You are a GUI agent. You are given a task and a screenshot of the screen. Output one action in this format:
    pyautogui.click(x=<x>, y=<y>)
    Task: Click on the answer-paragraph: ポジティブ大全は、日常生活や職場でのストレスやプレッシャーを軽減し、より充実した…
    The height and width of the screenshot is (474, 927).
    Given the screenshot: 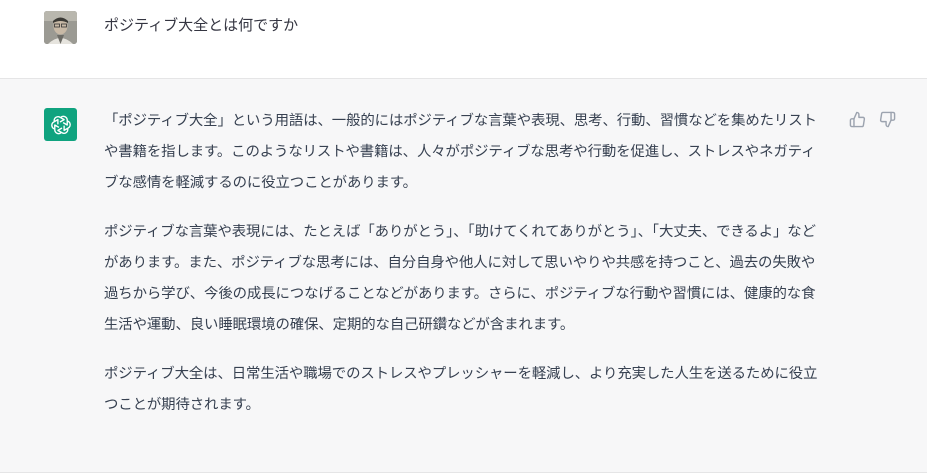 What is the action you would take?
    pyautogui.click(x=461, y=389)
    